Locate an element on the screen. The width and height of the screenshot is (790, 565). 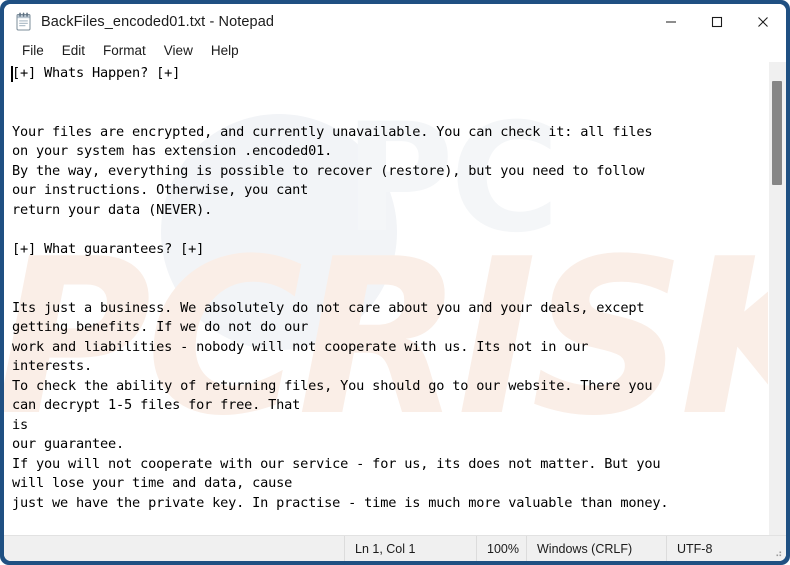
menu-item-help: Help is located at coordinates (225, 50).